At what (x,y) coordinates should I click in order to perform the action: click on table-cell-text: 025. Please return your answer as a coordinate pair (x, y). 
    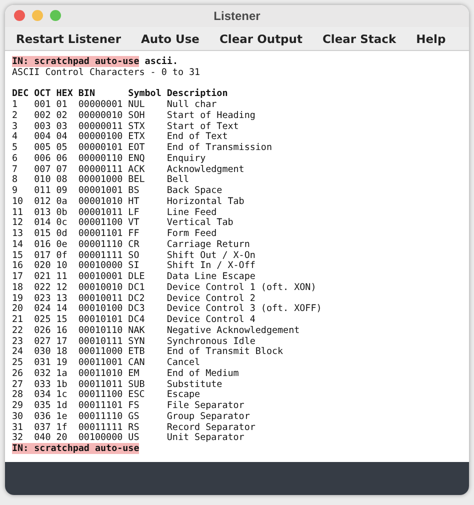
    Looking at the image, I should click on (43, 320).